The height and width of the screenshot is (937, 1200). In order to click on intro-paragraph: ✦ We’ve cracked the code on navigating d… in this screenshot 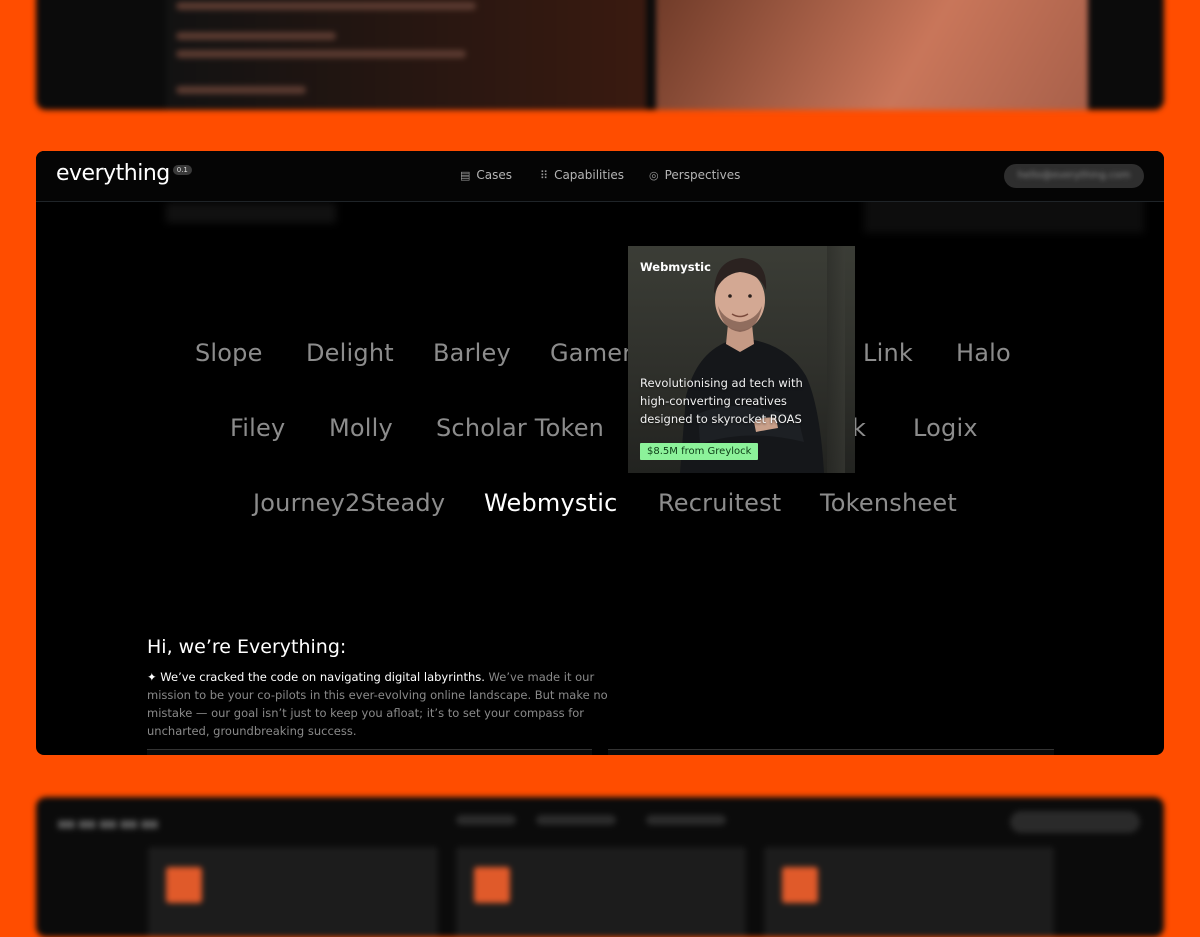, I will do `click(392, 704)`.